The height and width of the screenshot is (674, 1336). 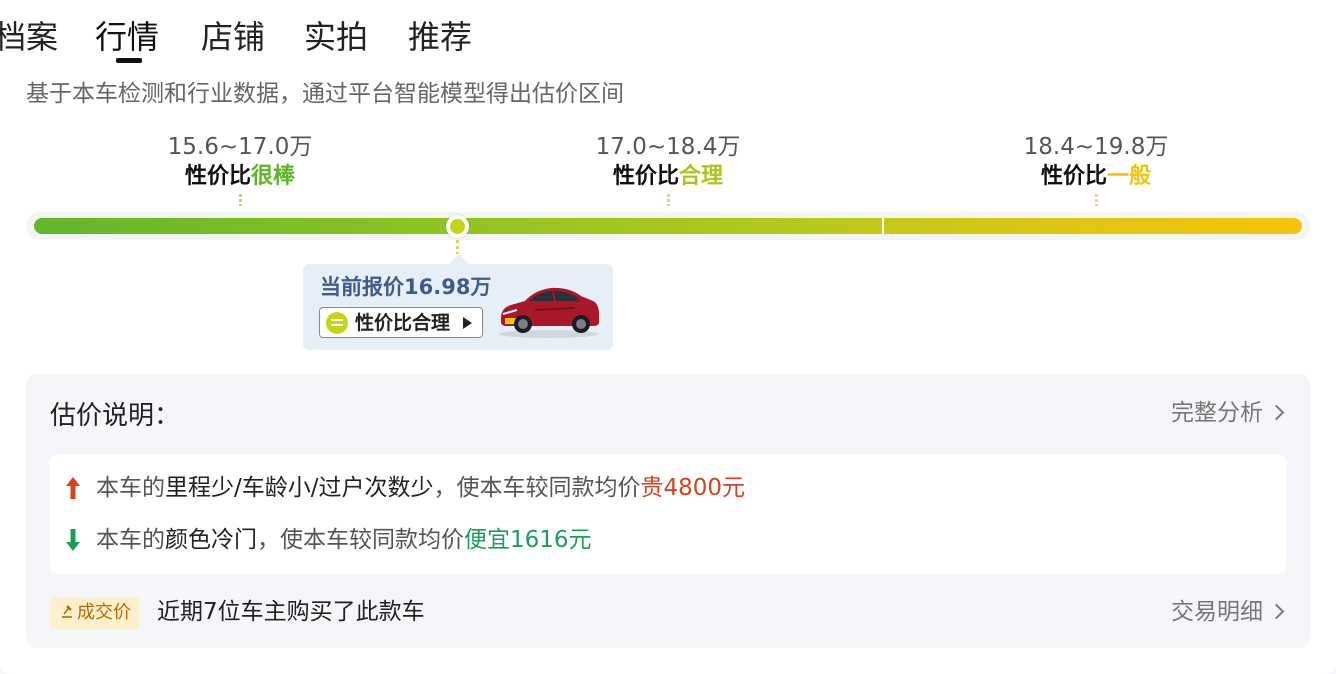 What do you see at coordinates (211, 540) in the screenshot?
I see `factor-name: 颜色冷门` at bounding box center [211, 540].